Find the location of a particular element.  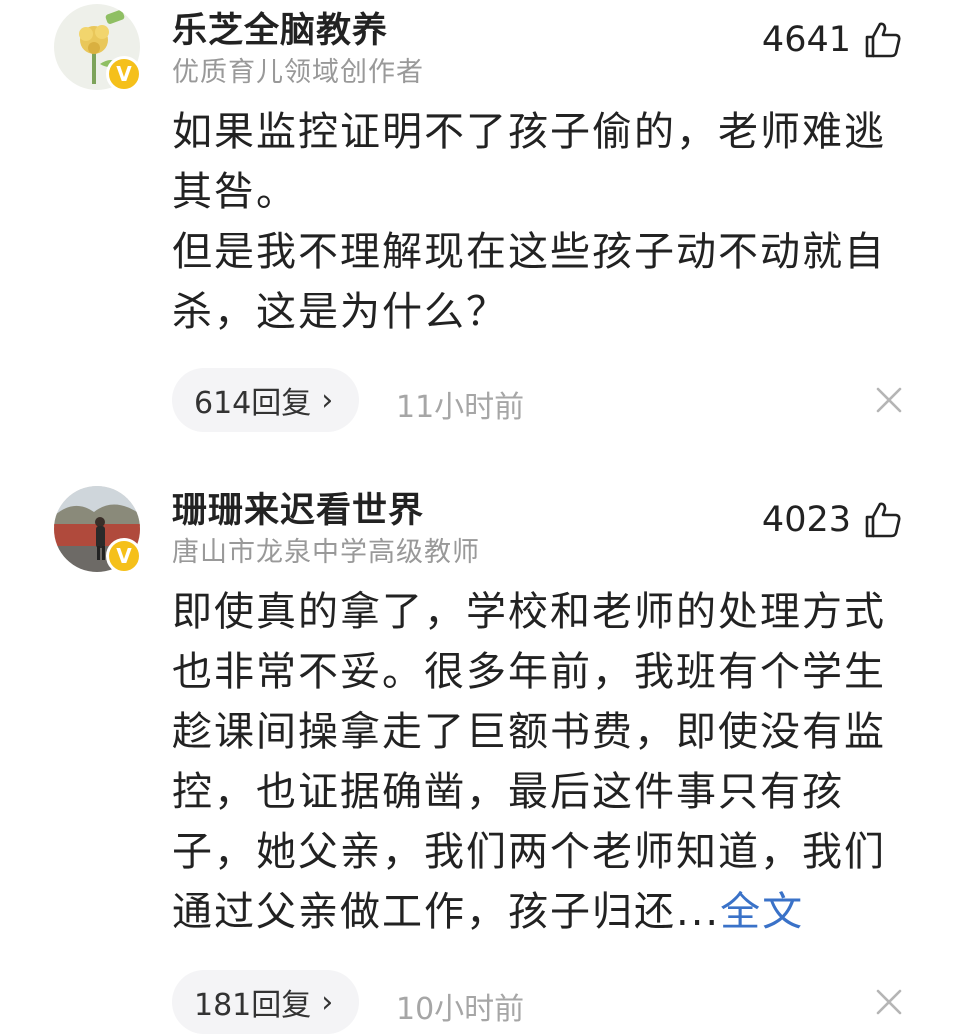

like-button: 4023 is located at coordinates (832, 520).